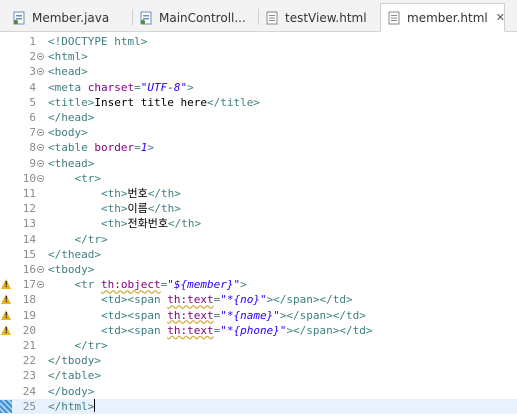 This screenshot has width=517, height=419. What do you see at coordinates (258, 41) in the screenshot?
I see `code-line: 1 <!DOCTYPE html>` at bounding box center [258, 41].